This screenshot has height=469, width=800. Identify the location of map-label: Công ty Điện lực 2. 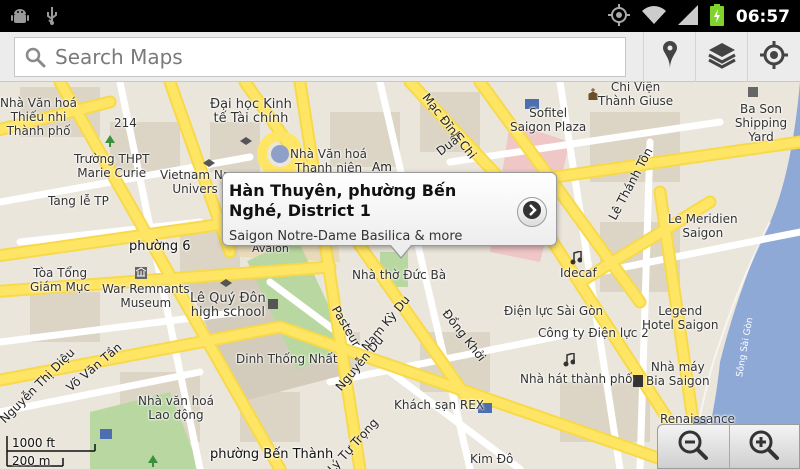
(593, 333).